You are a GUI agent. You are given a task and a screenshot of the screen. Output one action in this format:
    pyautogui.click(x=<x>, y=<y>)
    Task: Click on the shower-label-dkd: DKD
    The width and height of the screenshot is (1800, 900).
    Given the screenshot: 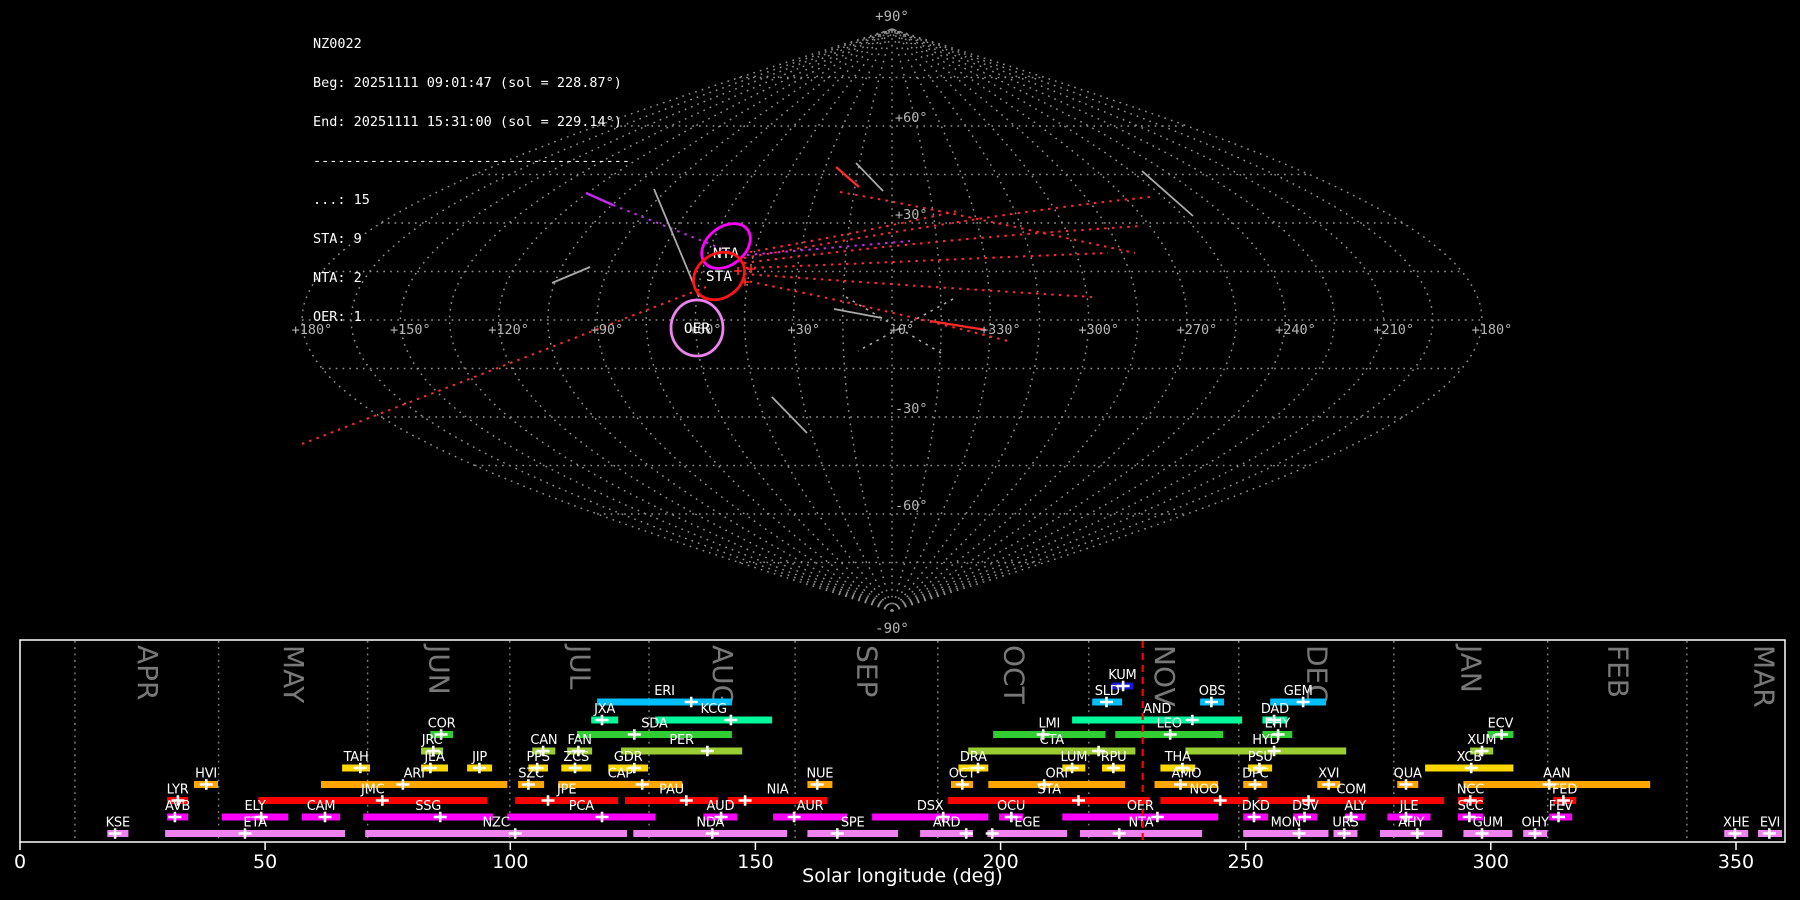 What is the action you would take?
    pyautogui.click(x=1256, y=806)
    